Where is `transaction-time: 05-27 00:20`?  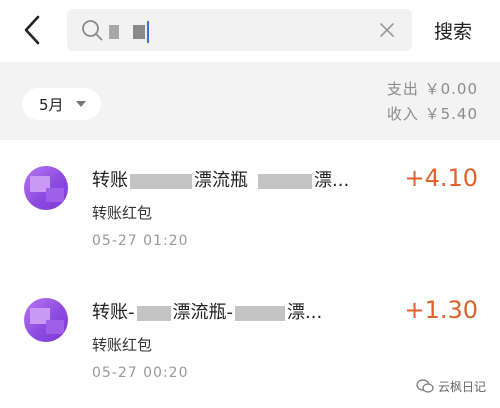
transaction-time: 05-27 00:20 is located at coordinates (140, 373).